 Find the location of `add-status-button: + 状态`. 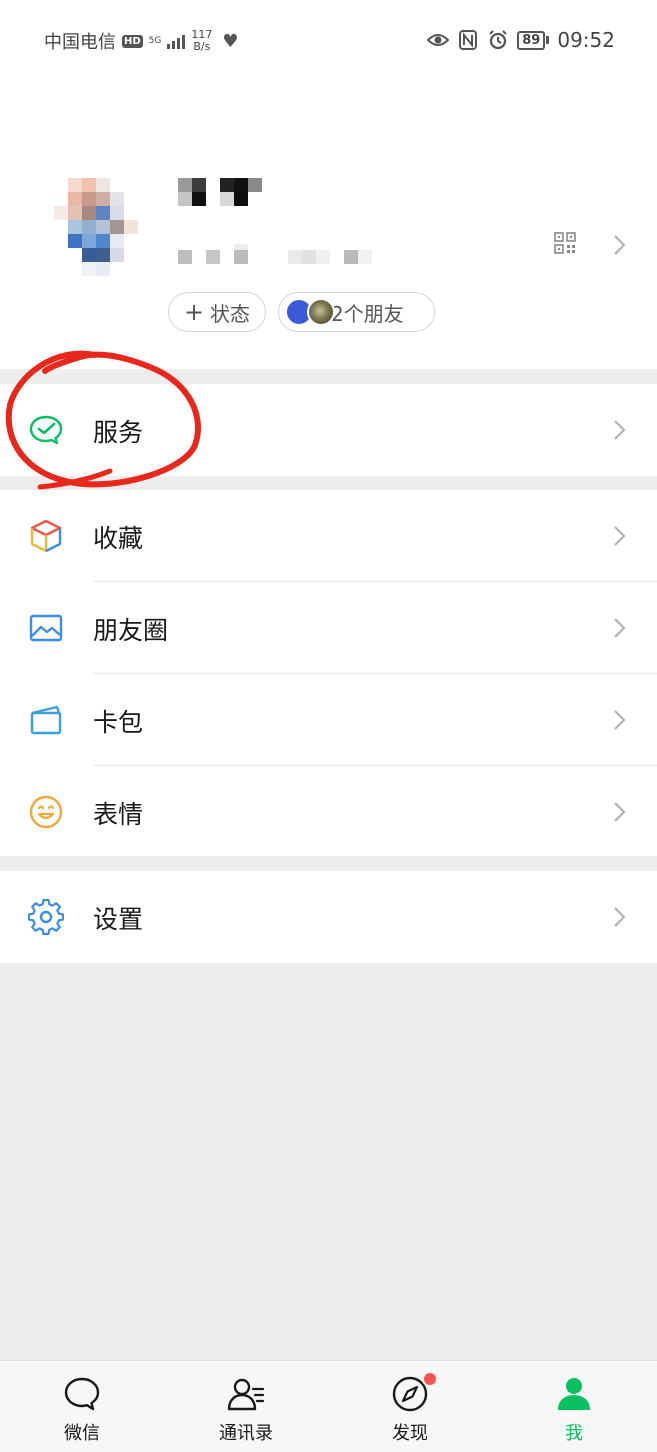

add-status-button: + 状态 is located at coordinates (217, 312).